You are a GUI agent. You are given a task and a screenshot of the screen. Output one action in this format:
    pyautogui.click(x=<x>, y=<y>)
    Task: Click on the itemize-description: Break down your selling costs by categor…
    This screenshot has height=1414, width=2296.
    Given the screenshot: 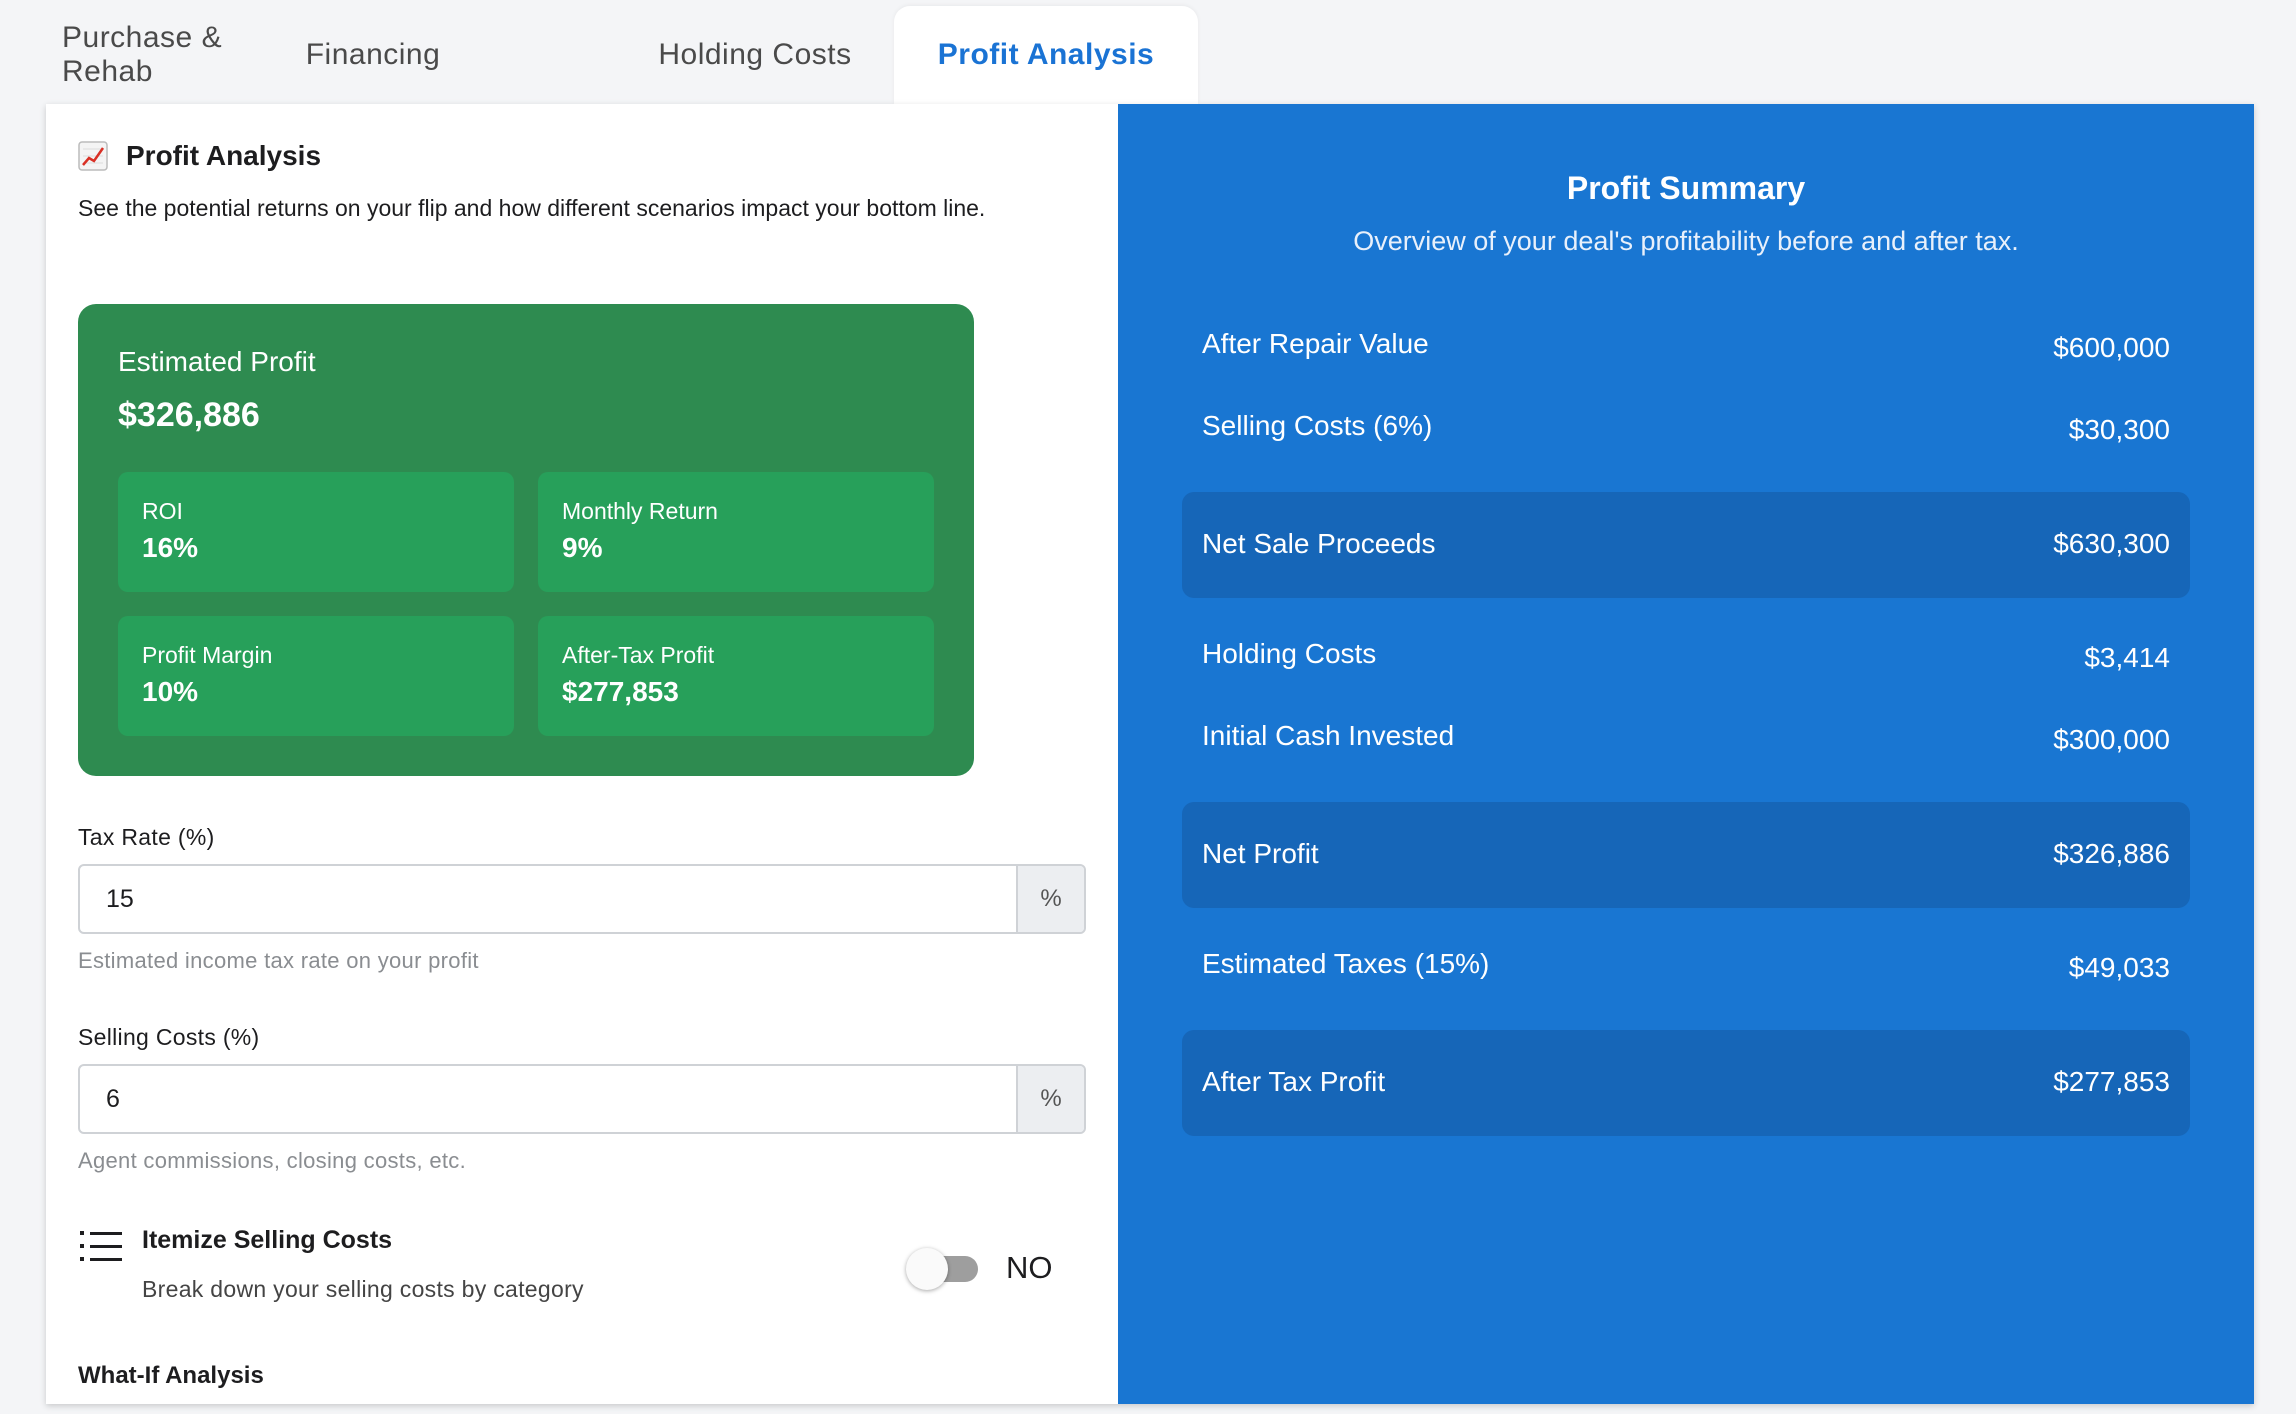 What is the action you would take?
    pyautogui.click(x=363, y=1289)
    